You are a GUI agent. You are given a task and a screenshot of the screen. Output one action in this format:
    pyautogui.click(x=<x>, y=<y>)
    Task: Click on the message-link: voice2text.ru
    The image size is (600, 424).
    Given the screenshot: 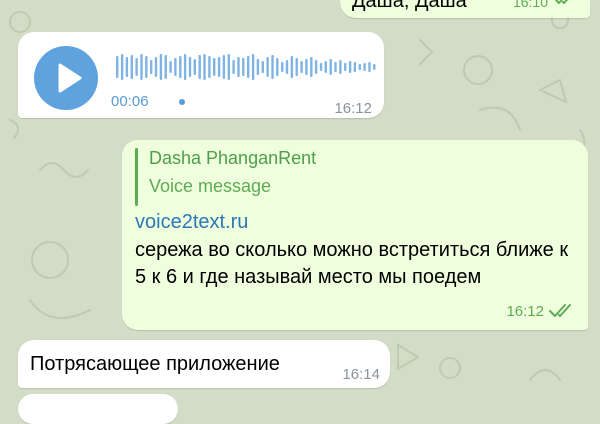 What is the action you would take?
    pyautogui.click(x=191, y=222)
    